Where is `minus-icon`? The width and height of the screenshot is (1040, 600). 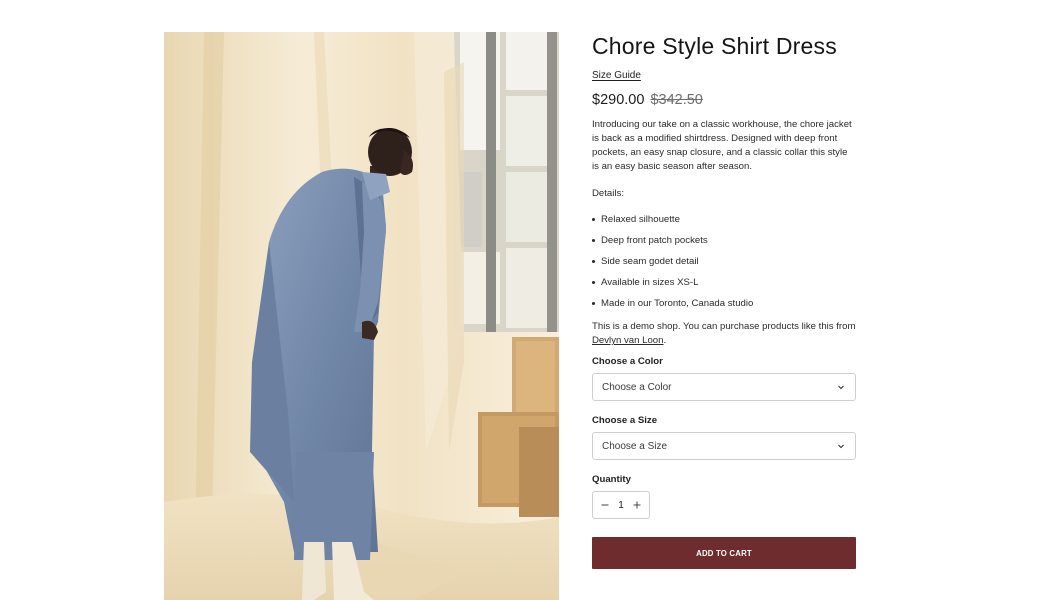 minus-icon is located at coordinates (605, 505).